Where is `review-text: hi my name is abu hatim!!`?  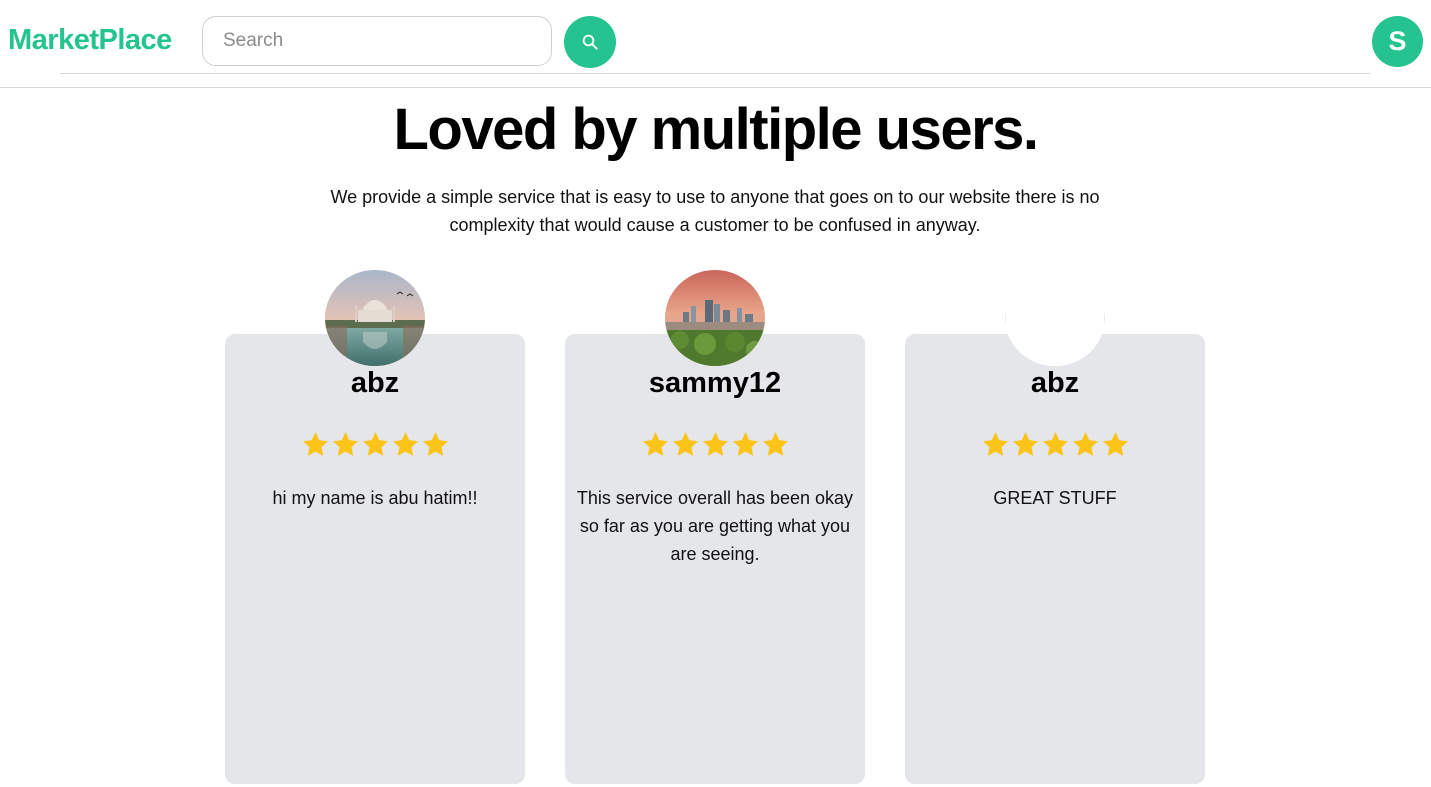 review-text: hi my name is abu hatim!! is located at coordinates (375, 498).